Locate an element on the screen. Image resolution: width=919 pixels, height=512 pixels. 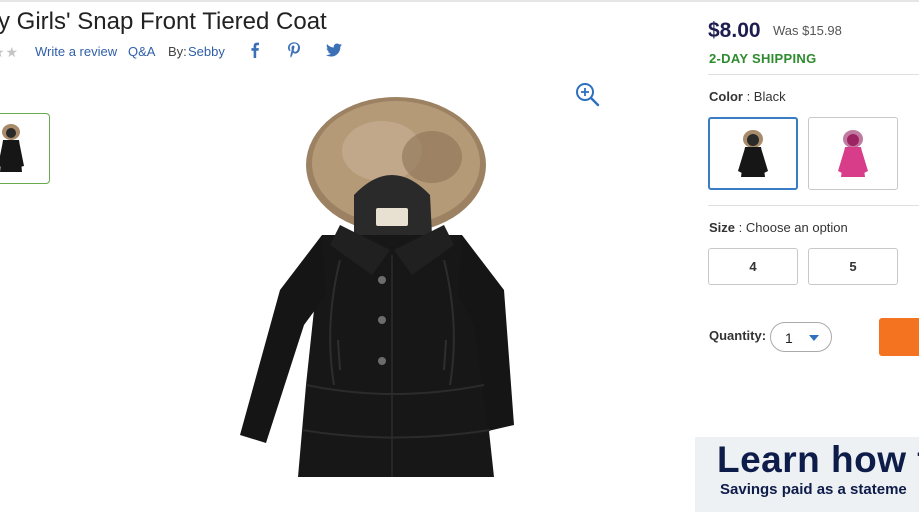
product-title: y Girls' Snap Front Tiered Coat is located at coordinates (163, 21).